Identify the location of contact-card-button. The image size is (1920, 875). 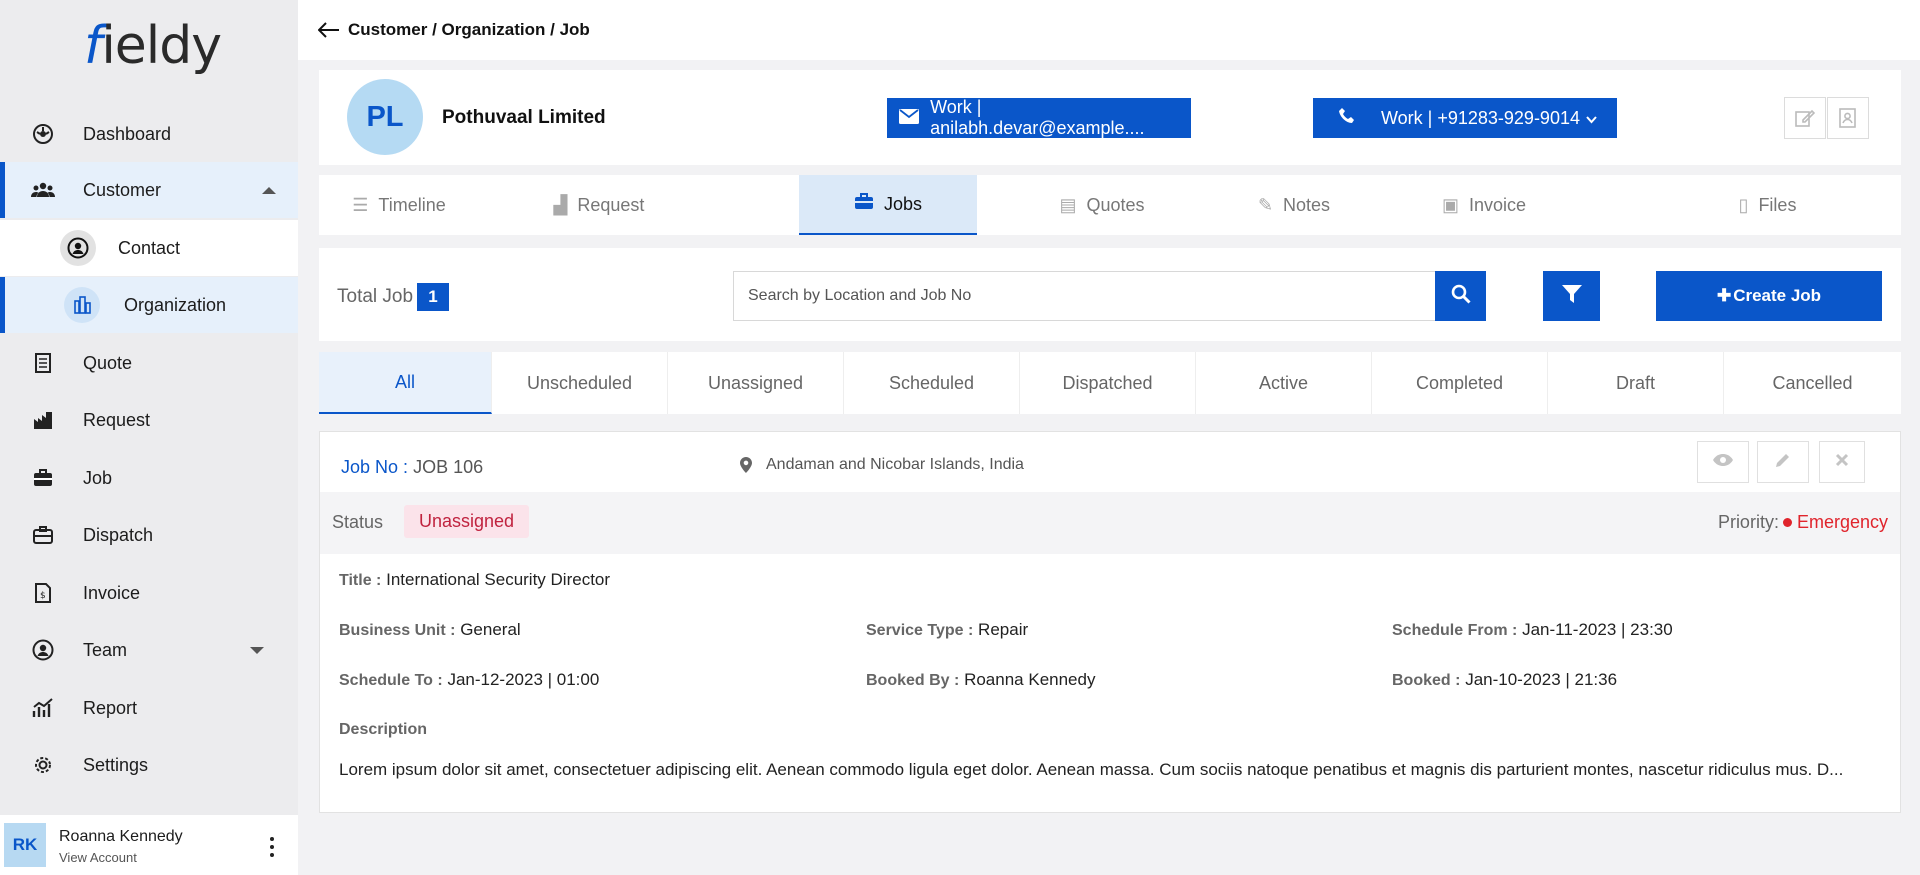
(1848, 118).